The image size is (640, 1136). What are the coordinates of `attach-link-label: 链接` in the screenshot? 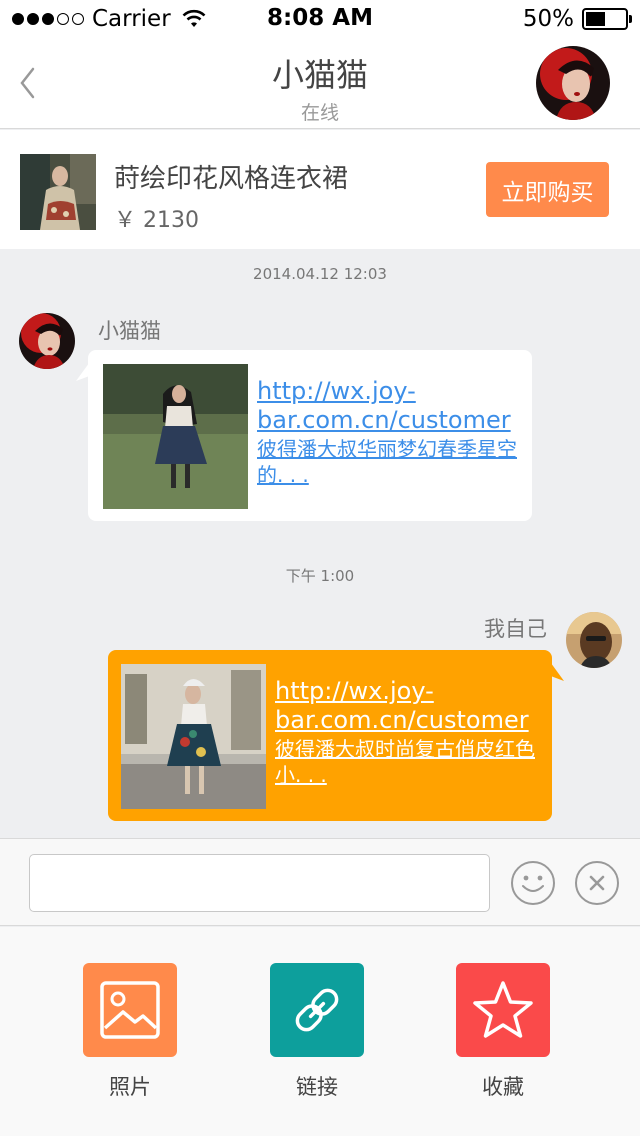 It's located at (317, 1087).